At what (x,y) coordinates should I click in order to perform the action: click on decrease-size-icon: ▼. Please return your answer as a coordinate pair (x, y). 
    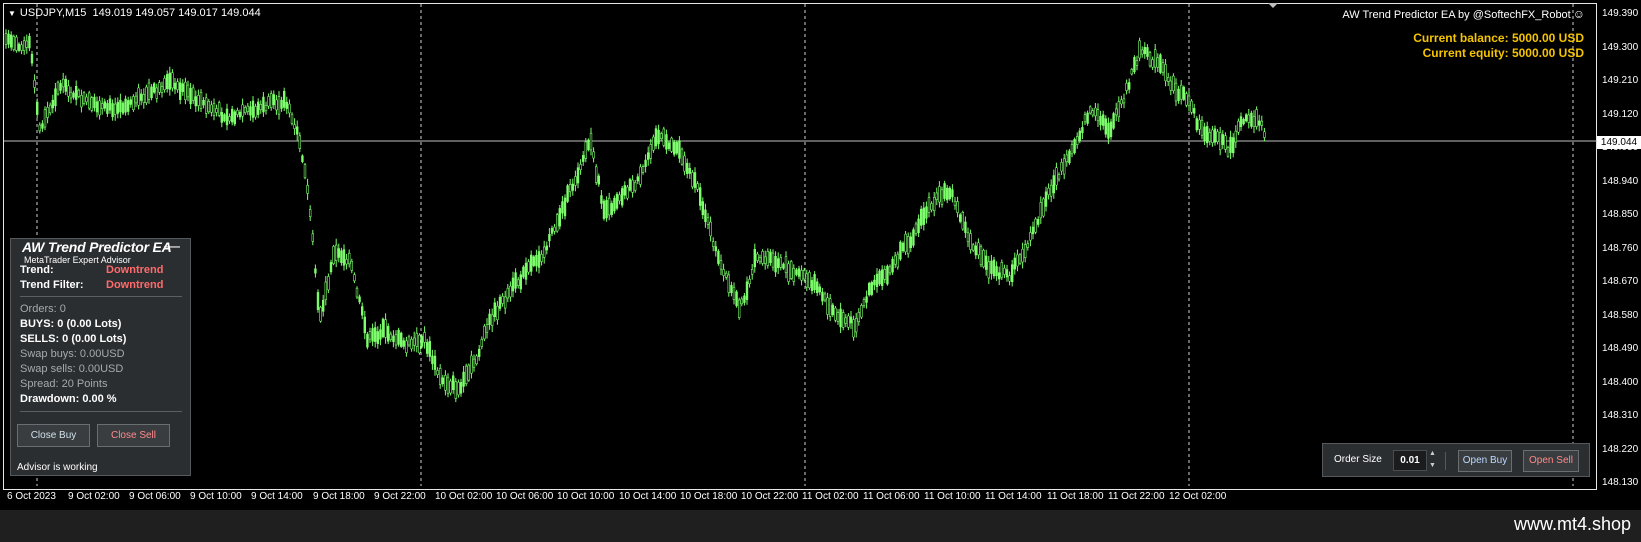
    Looking at the image, I should click on (1432, 465).